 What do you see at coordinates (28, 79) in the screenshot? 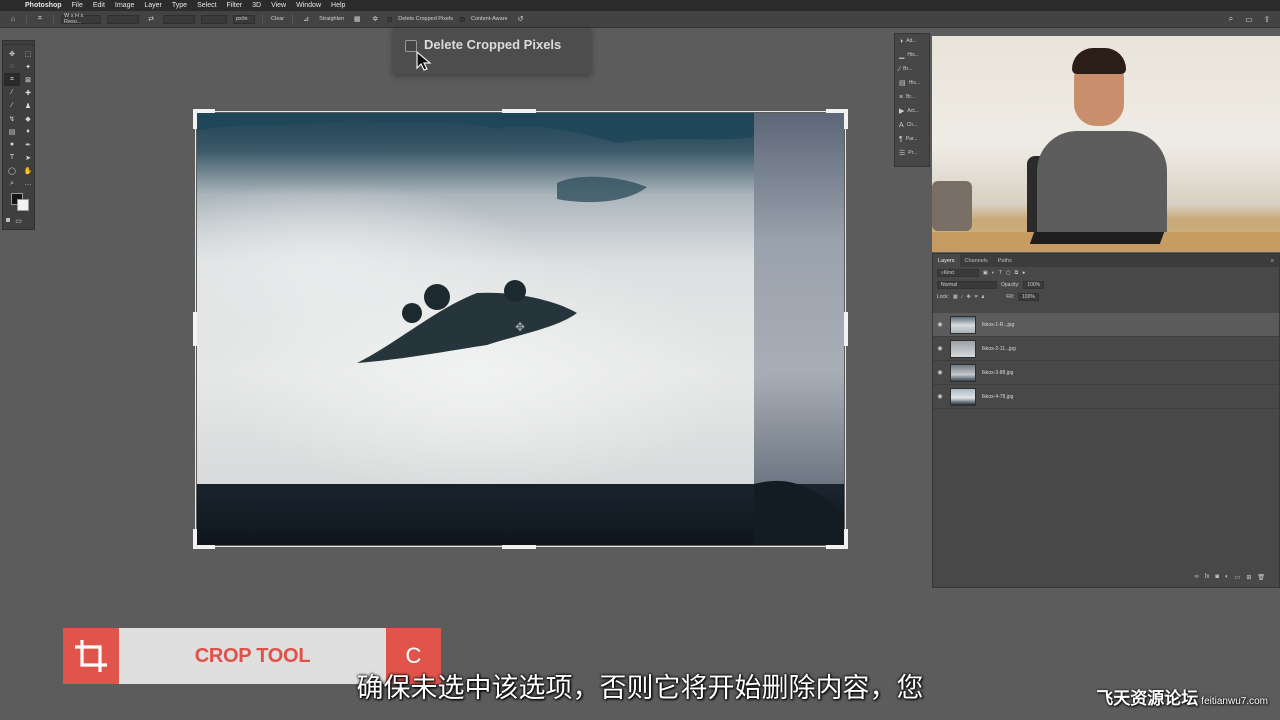
I see `frame-tool-icon: ⊠` at bounding box center [28, 79].